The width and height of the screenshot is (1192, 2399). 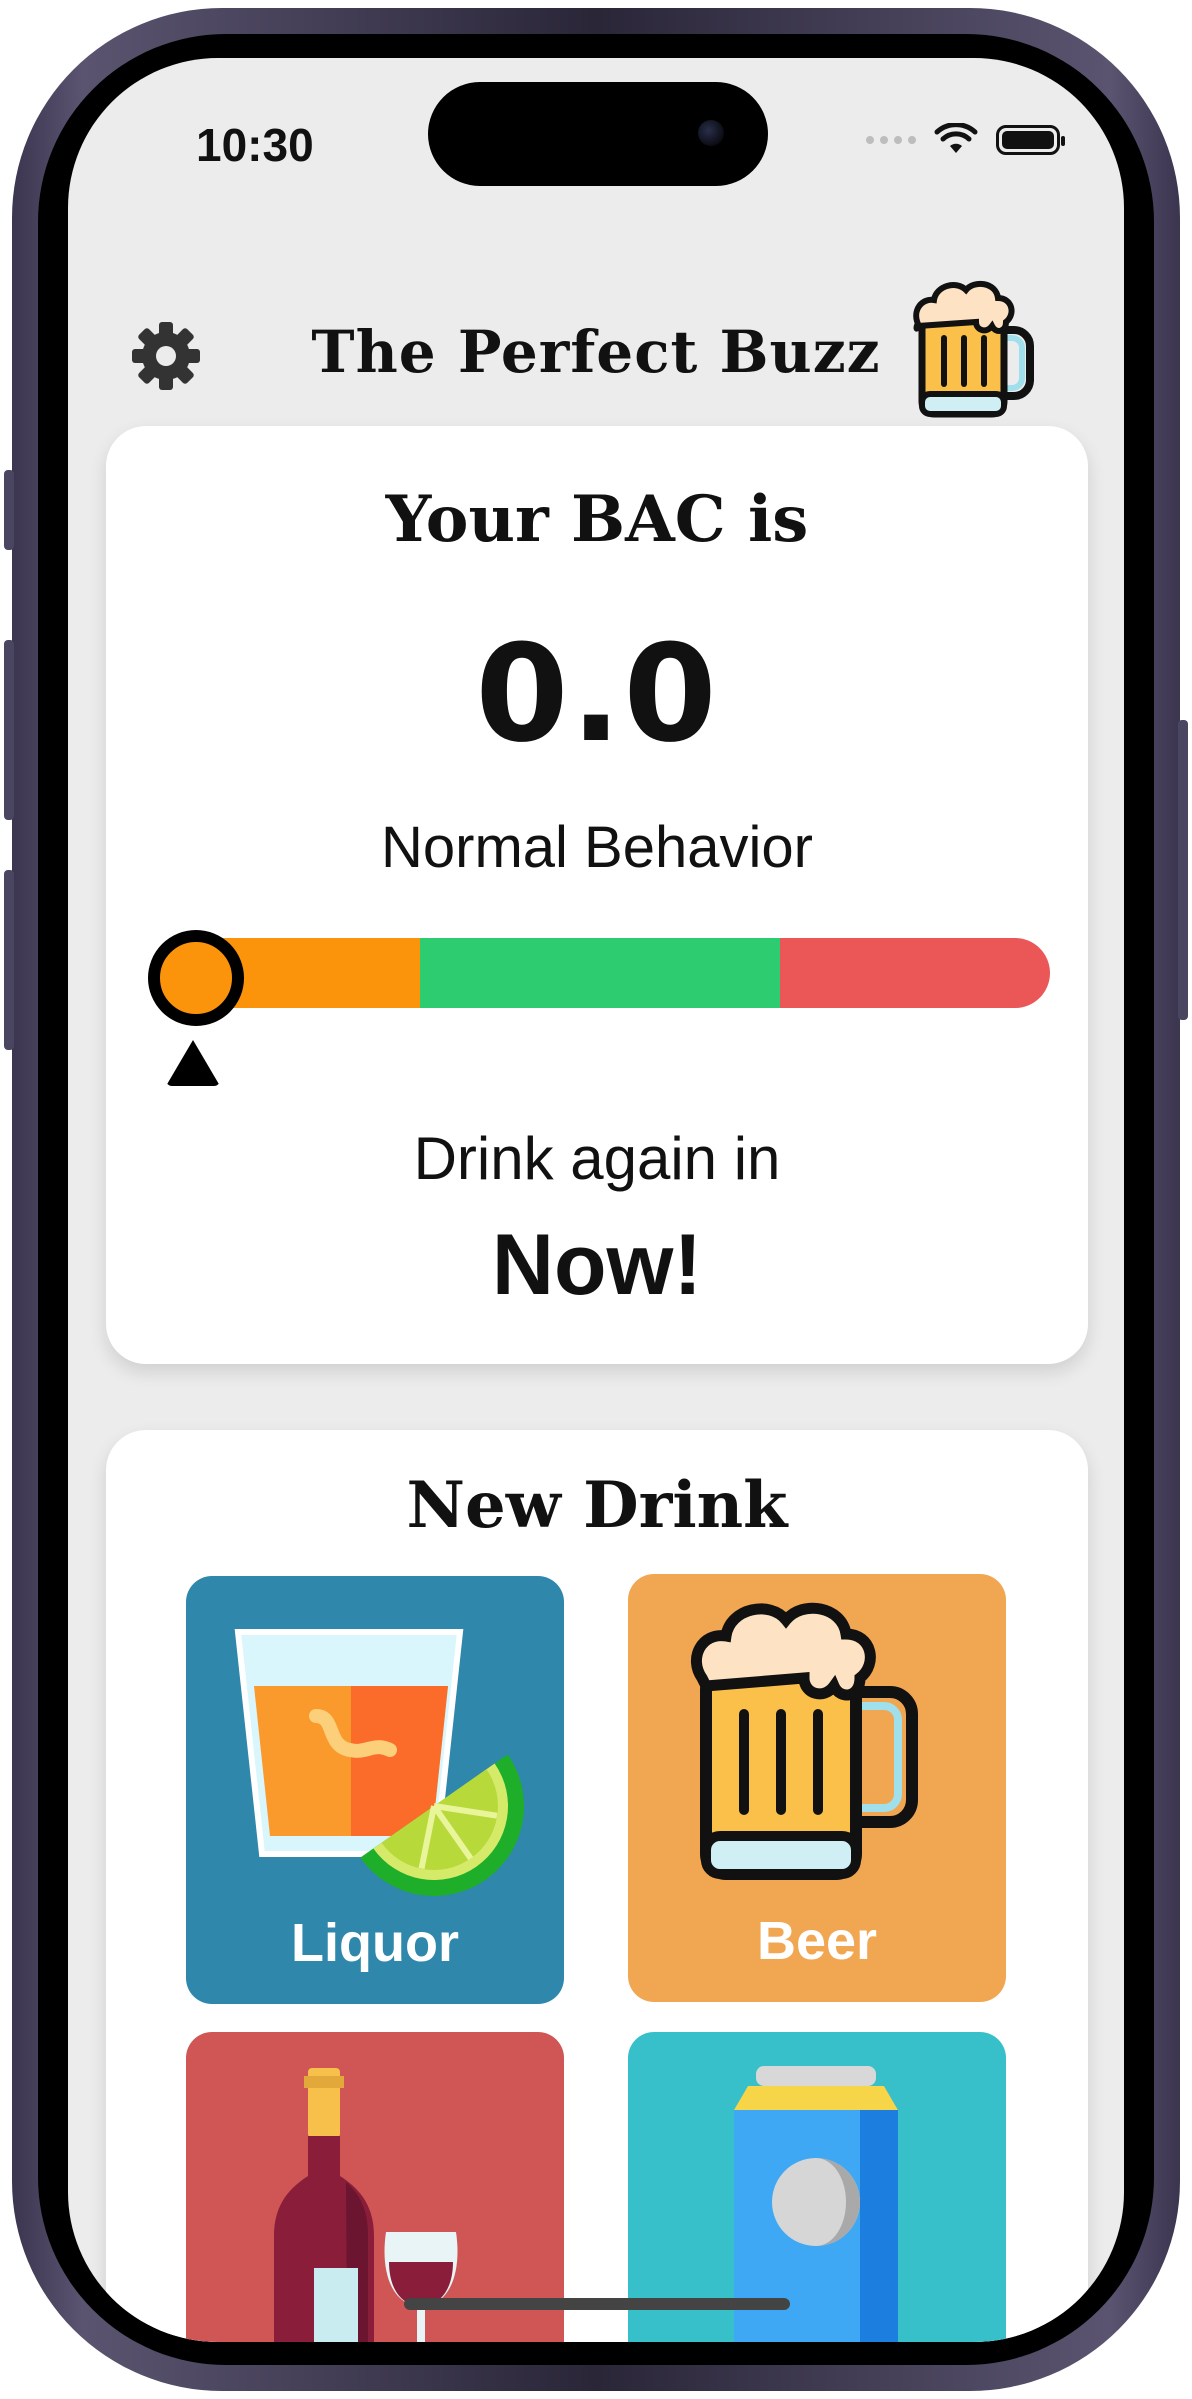 I want to click on liquor-tile: Liquor, so click(x=375, y=1790).